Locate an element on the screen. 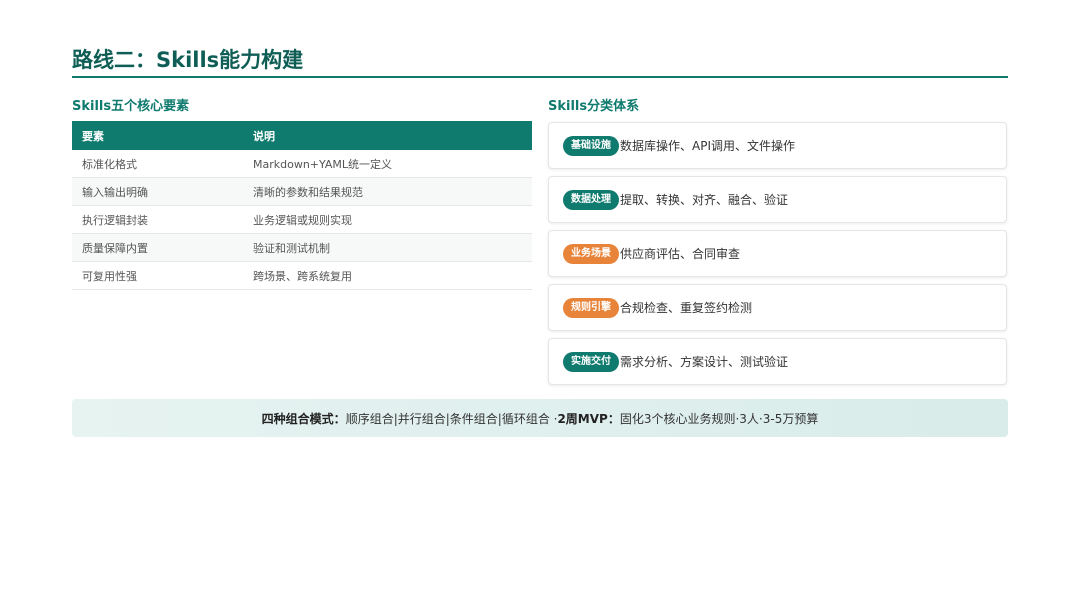 The image size is (1080, 608). table-row: 标准化格式 Markdown+YAML统一定义 is located at coordinates (302, 164).